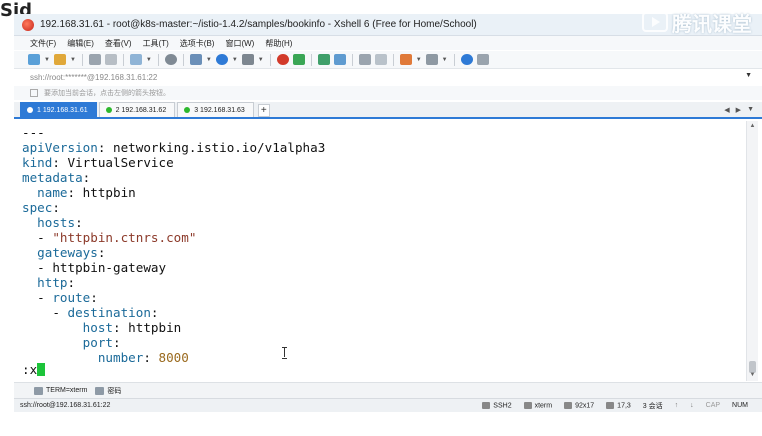 This screenshot has width=762, height=436. I want to click on compose-icon, so click(380, 59).